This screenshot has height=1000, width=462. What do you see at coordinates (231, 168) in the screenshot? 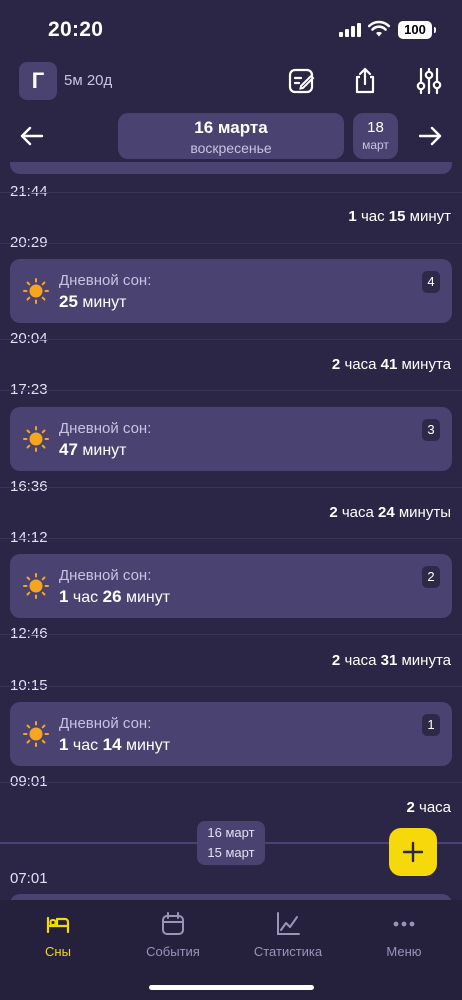
I see `previous-sleep-card` at bounding box center [231, 168].